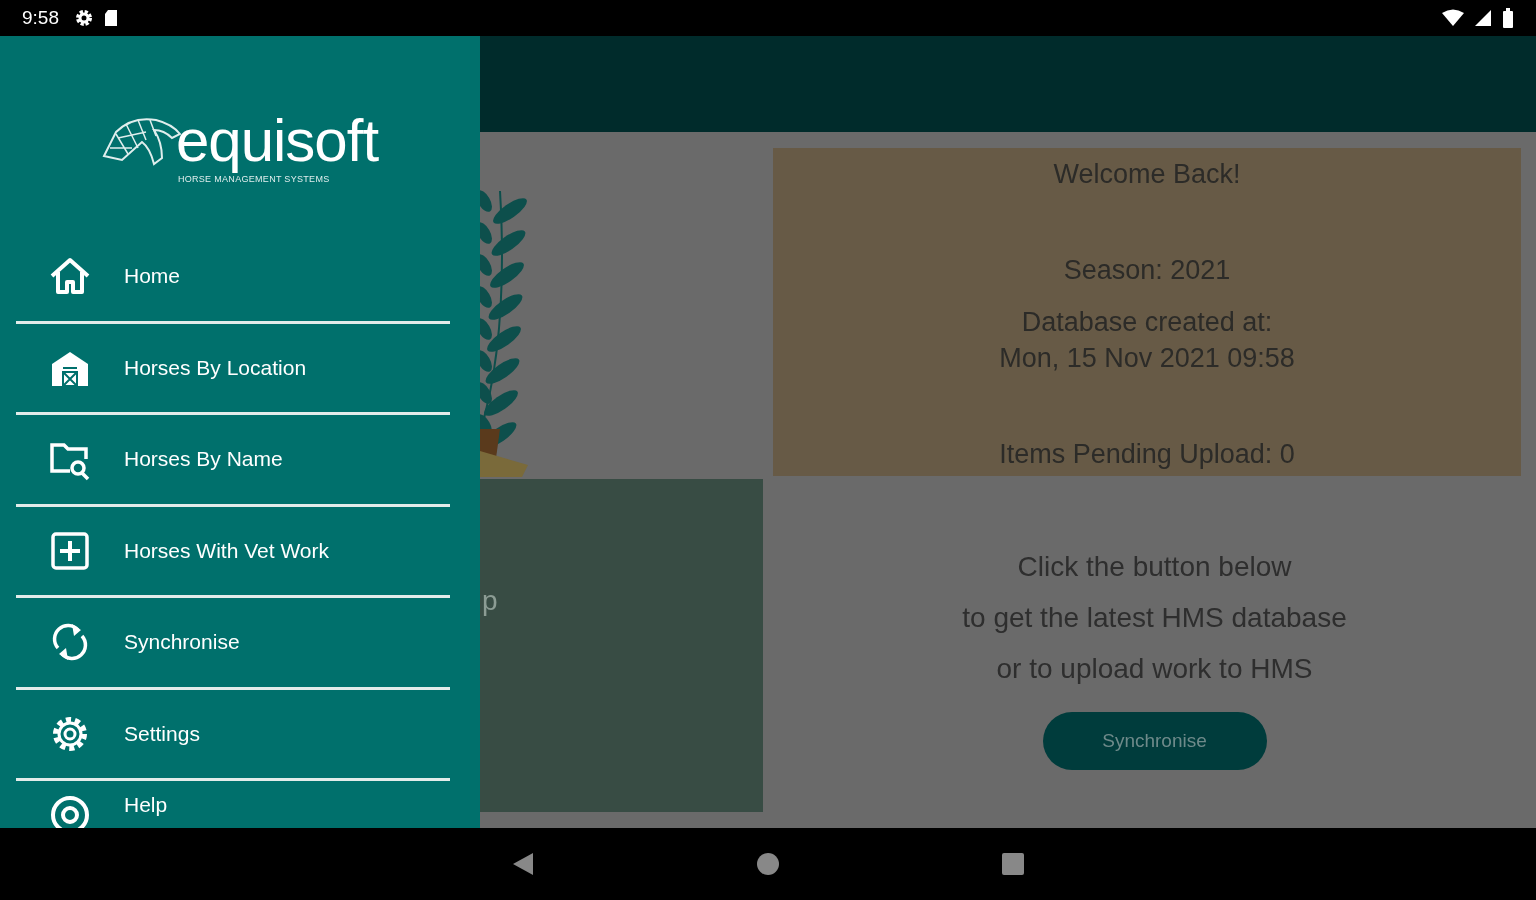 The image size is (1536, 900). I want to click on logo-wordmark: equisoft, so click(277, 141).